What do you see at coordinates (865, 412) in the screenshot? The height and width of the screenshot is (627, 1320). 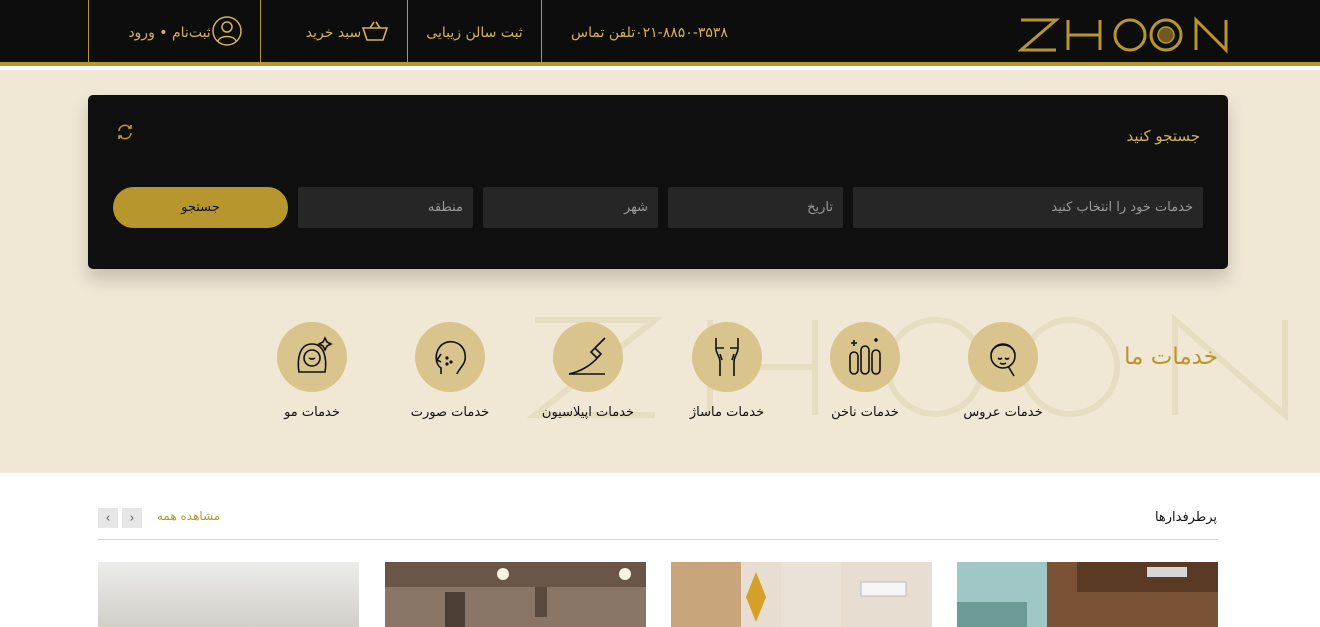 I see `service-label: خدمات ناخن` at bounding box center [865, 412].